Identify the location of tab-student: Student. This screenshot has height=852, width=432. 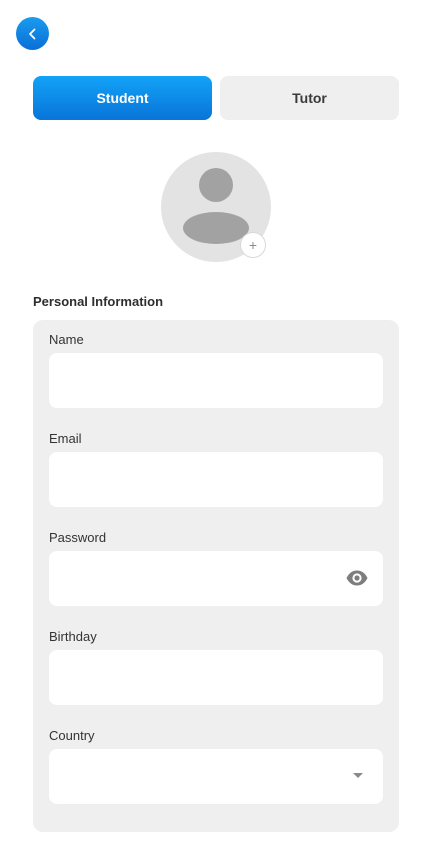
(122, 98).